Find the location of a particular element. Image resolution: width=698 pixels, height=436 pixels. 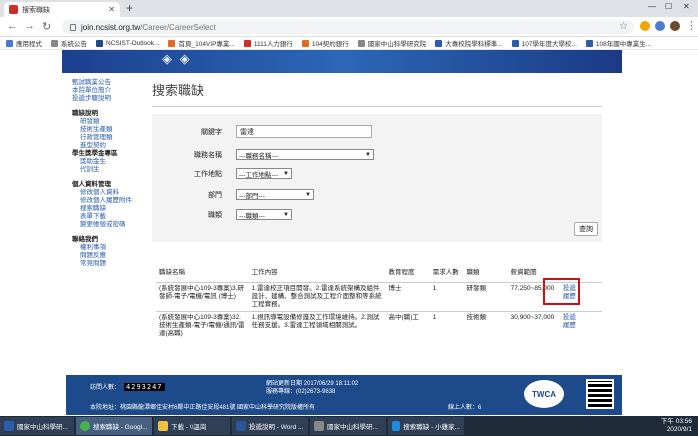

bookmark-star-icon: ☆ is located at coordinates (623, 26).